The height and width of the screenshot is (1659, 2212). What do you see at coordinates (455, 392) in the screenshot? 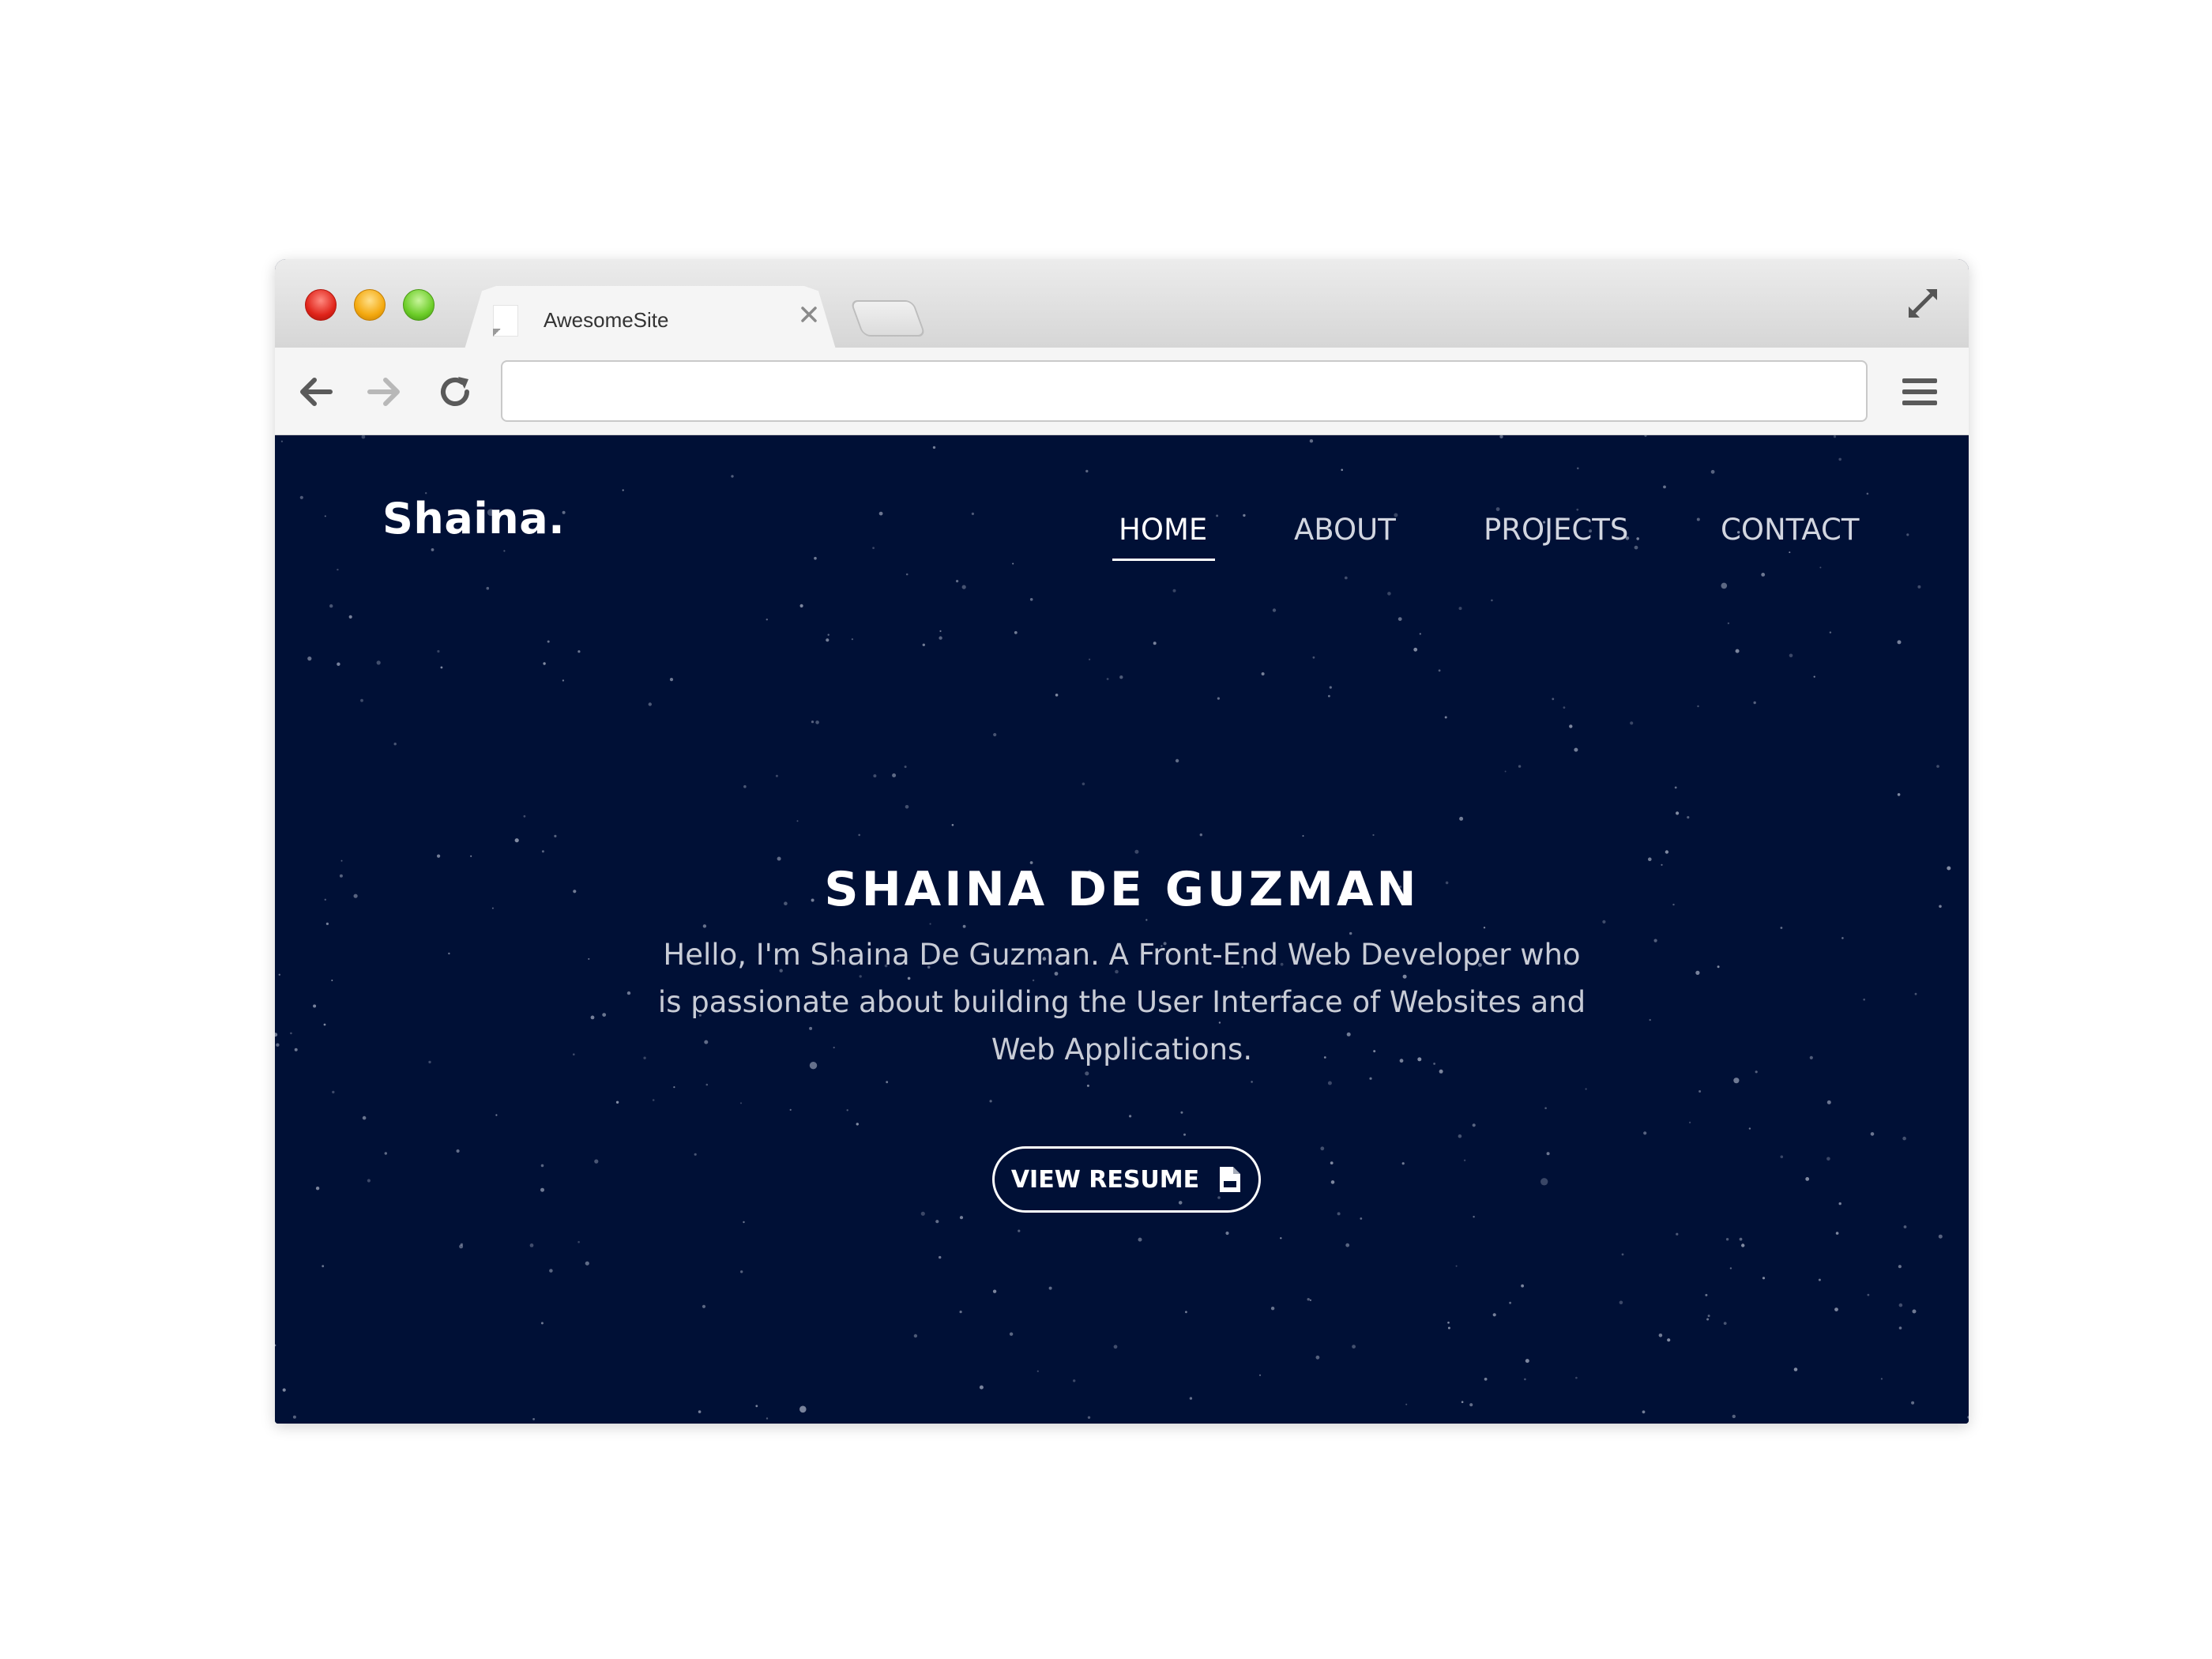
I see `reload-icon` at bounding box center [455, 392].